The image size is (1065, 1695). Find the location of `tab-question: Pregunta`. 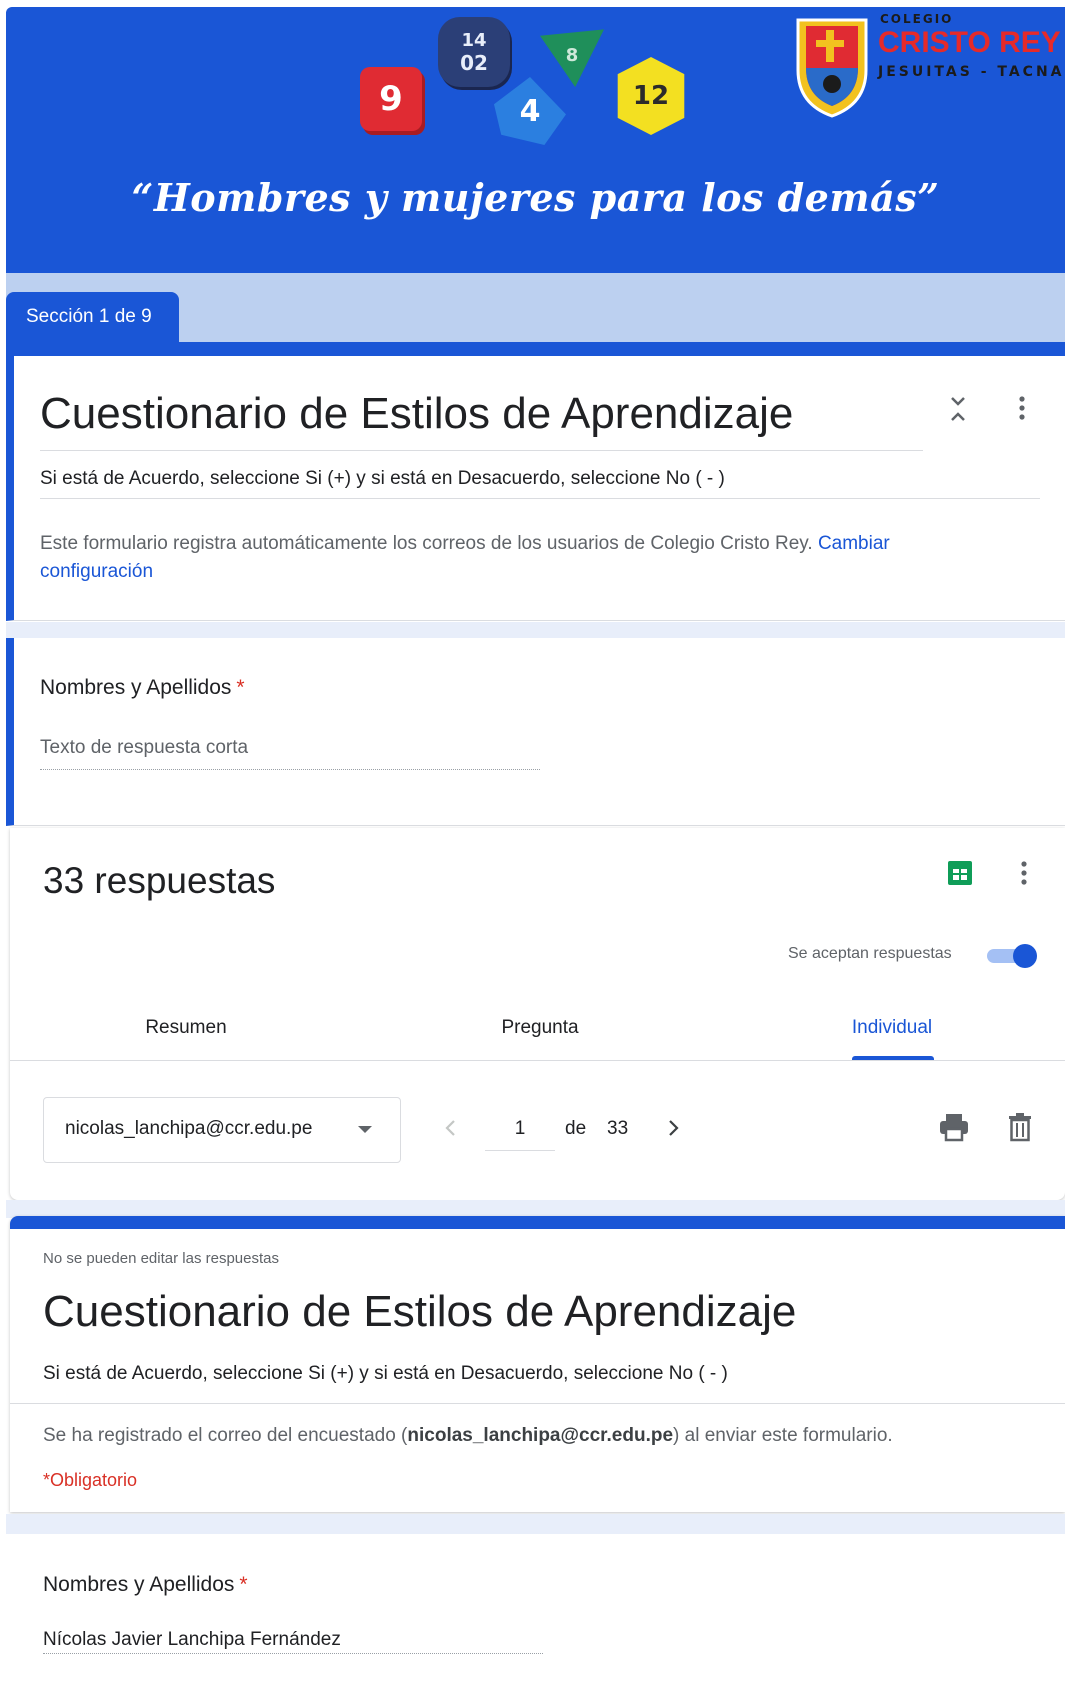

tab-question: Pregunta is located at coordinates (540, 1028).